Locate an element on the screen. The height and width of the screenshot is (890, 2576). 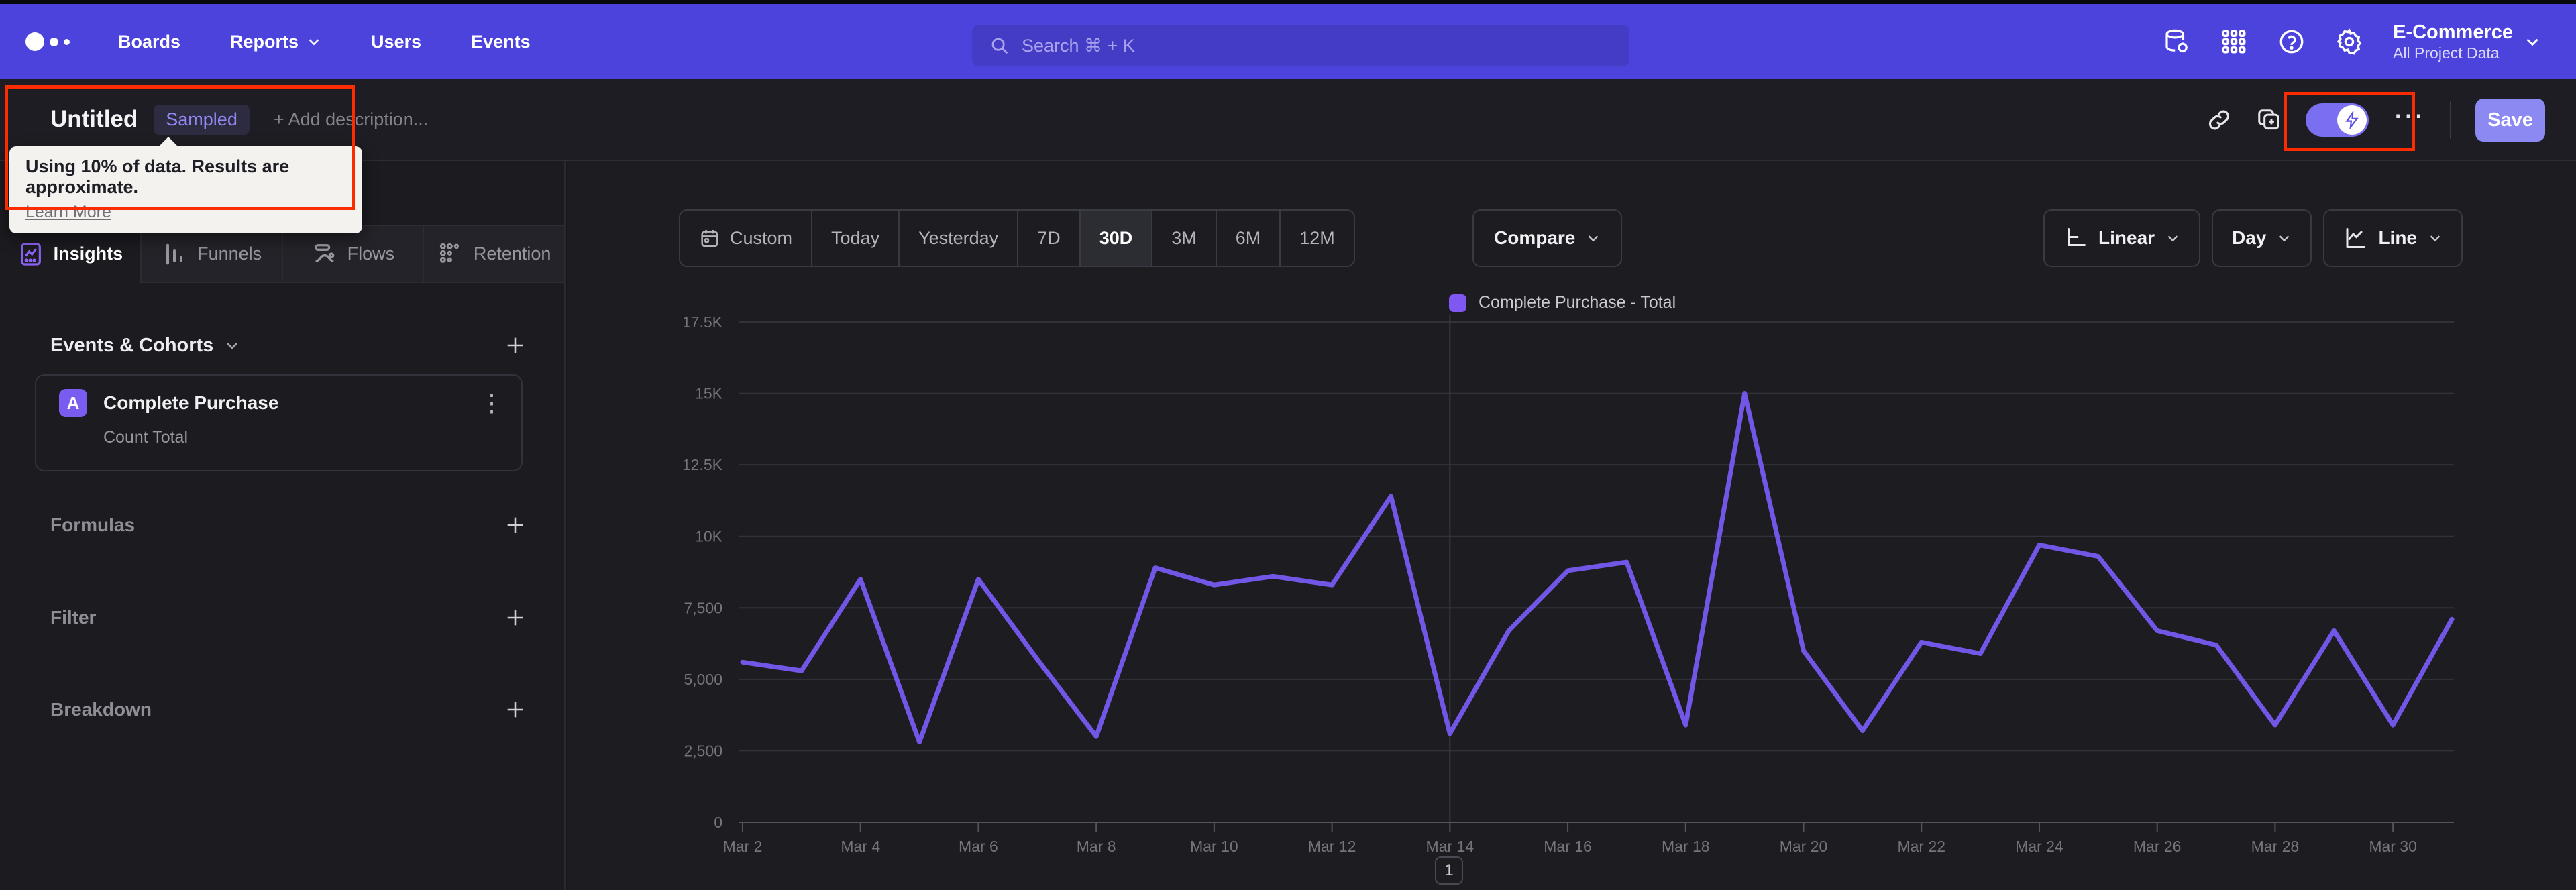
calendar-icon is located at coordinates (709, 238).